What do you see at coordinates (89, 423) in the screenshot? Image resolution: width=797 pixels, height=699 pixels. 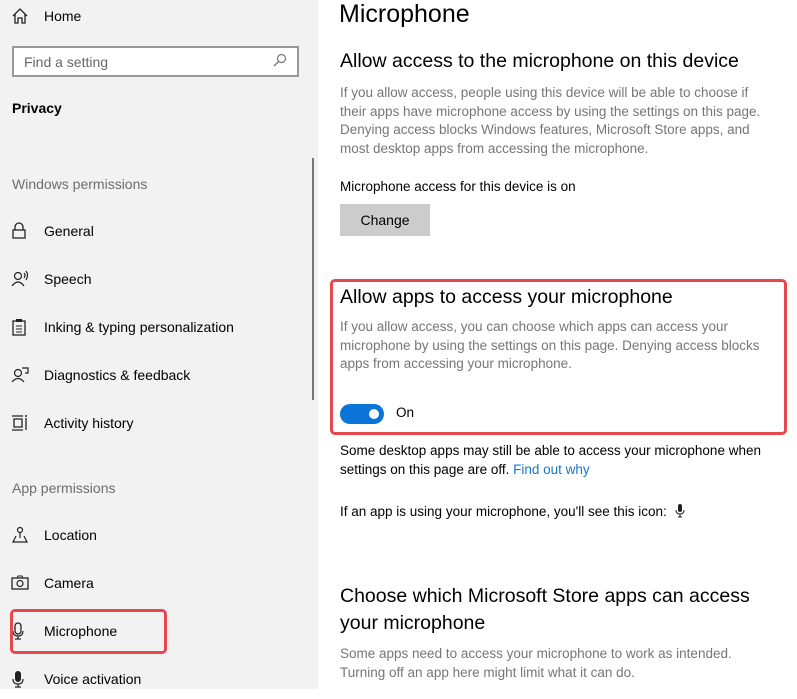 I see `sidebar-item-label: Activity history` at bounding box center [89, 423].